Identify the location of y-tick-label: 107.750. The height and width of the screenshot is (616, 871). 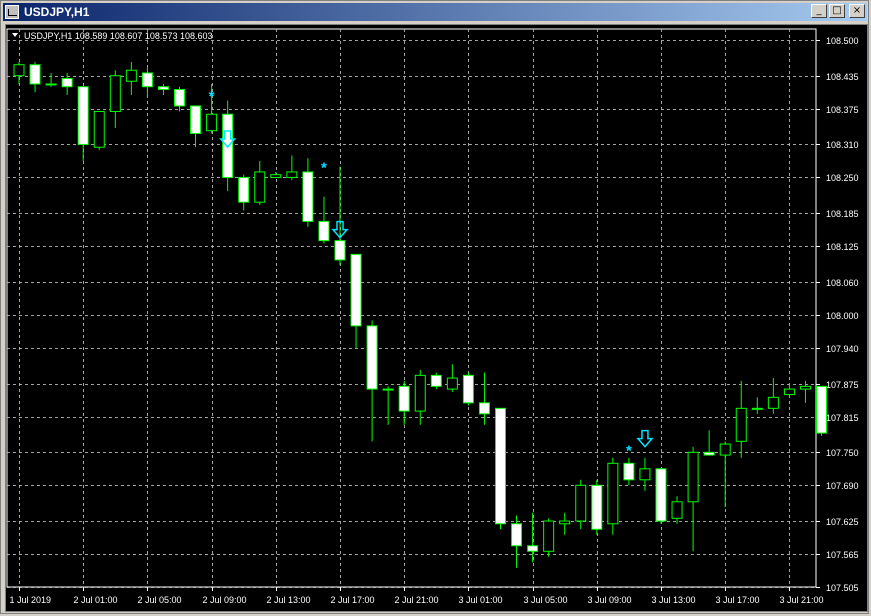
(842, 453).